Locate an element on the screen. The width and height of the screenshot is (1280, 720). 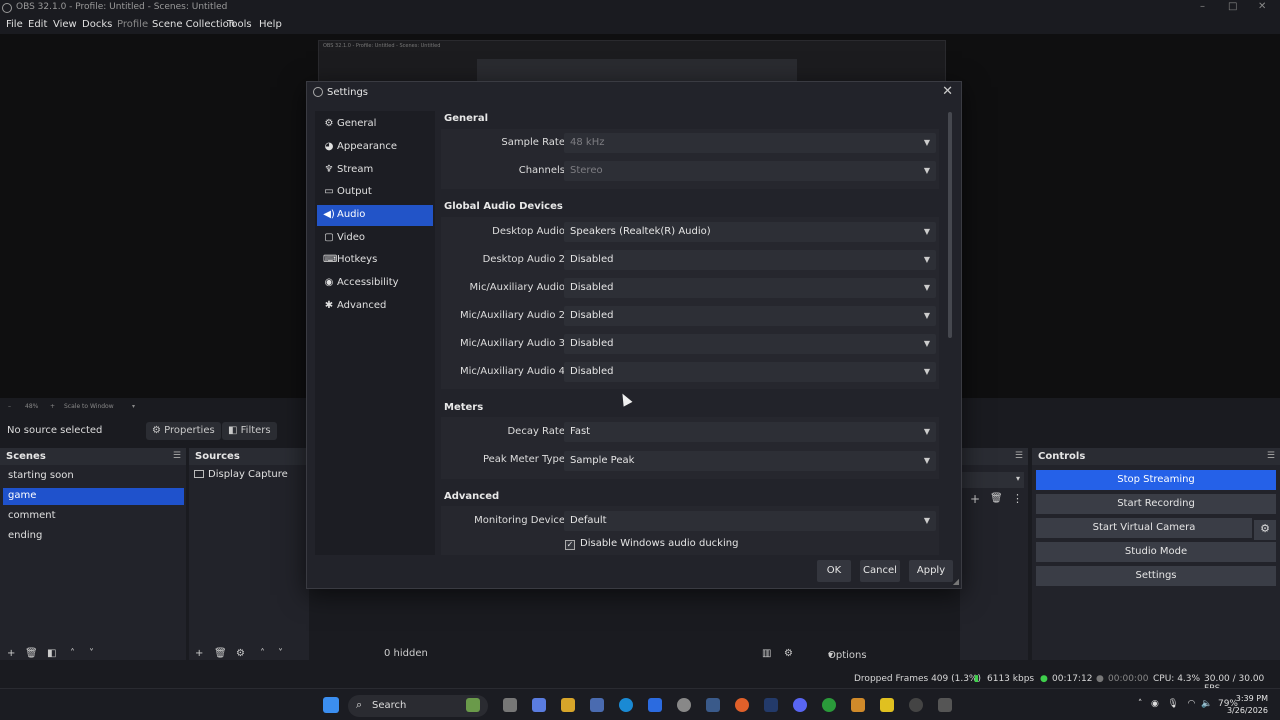
discord-icon is located at coordinates (800, 705).